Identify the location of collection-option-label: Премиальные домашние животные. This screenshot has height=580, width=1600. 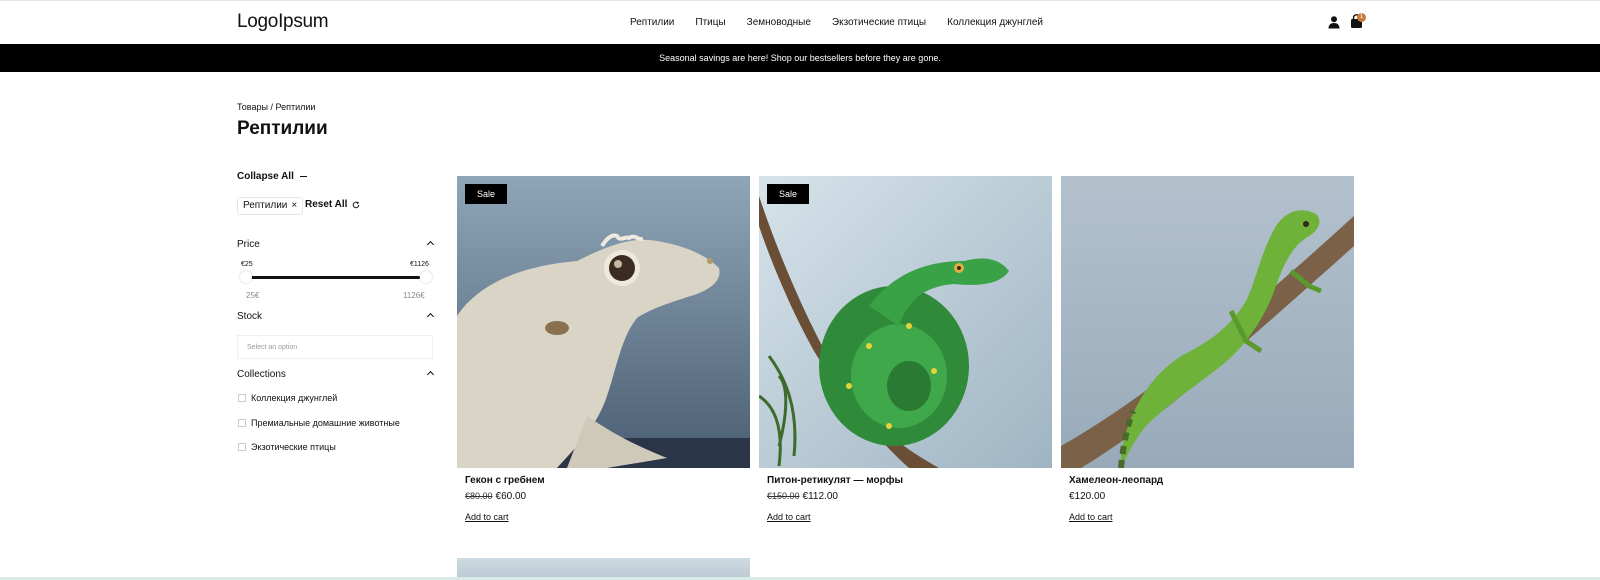
(325, 423).